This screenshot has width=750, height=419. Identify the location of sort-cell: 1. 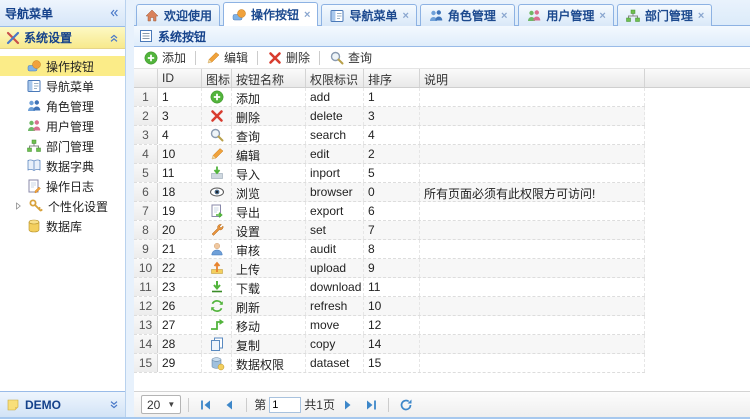
(392, 97).